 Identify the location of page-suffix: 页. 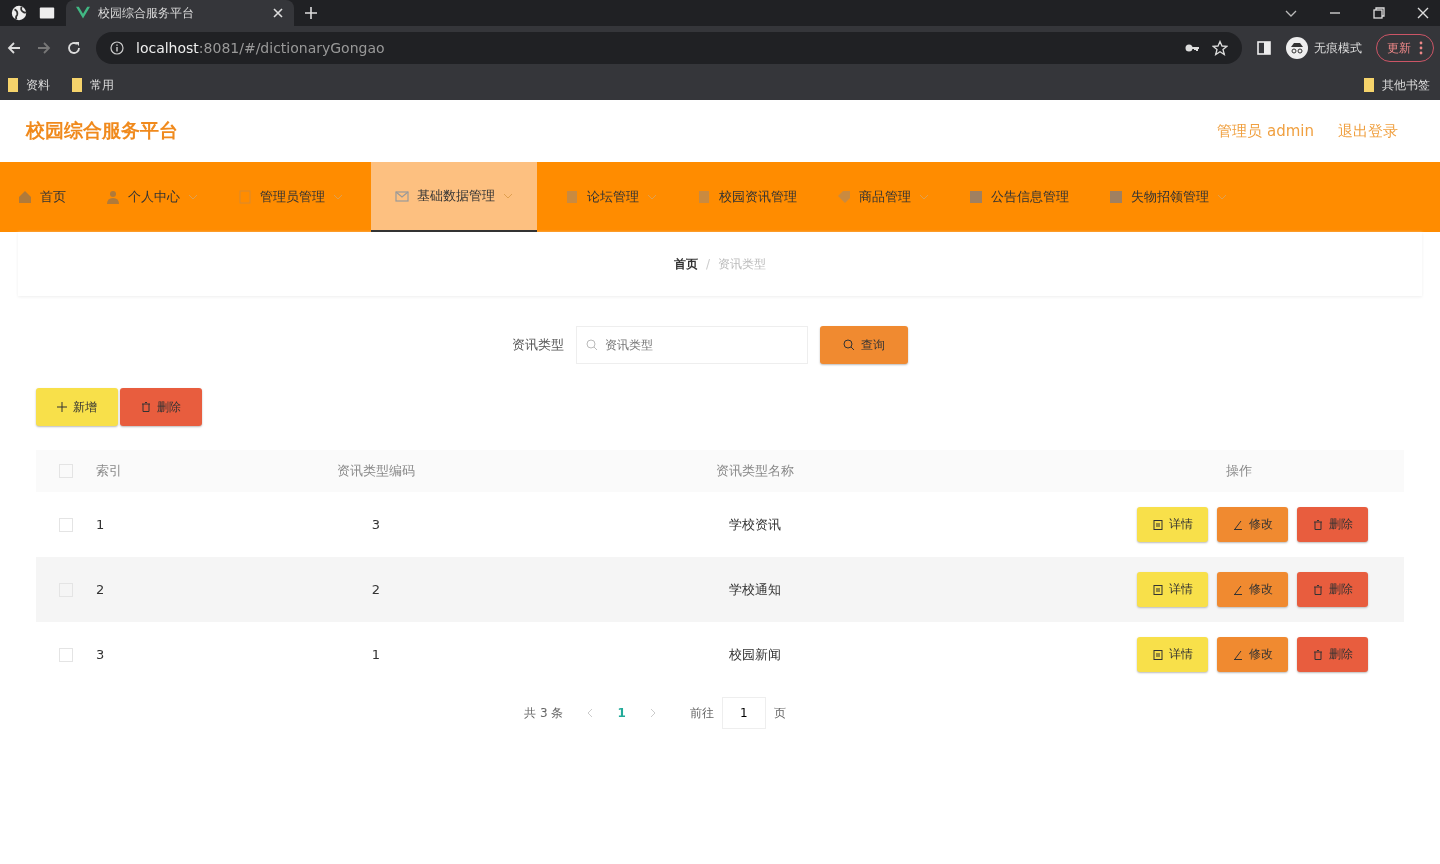
(779, 713).